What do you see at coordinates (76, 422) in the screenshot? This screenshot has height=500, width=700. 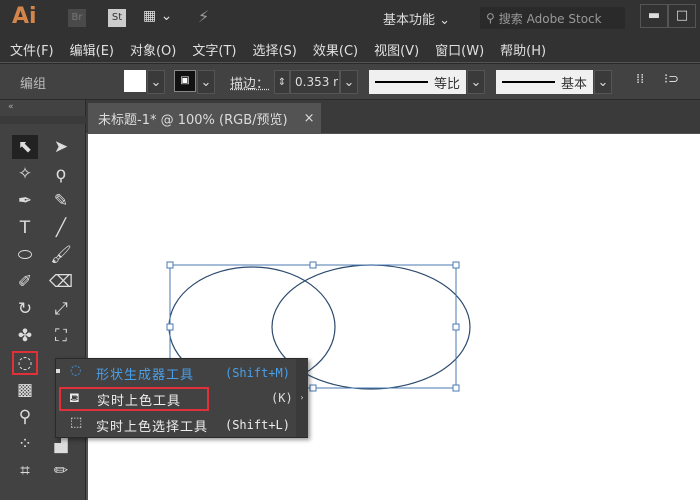 I see `live-paint-selection-icon: ⬚` at bounding box center [76, 422].